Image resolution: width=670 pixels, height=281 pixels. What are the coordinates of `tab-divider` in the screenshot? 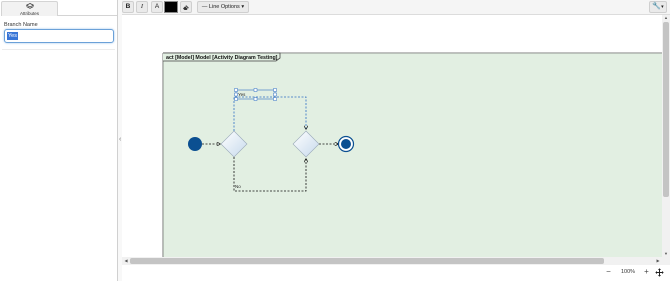 It's located at (87, 15).